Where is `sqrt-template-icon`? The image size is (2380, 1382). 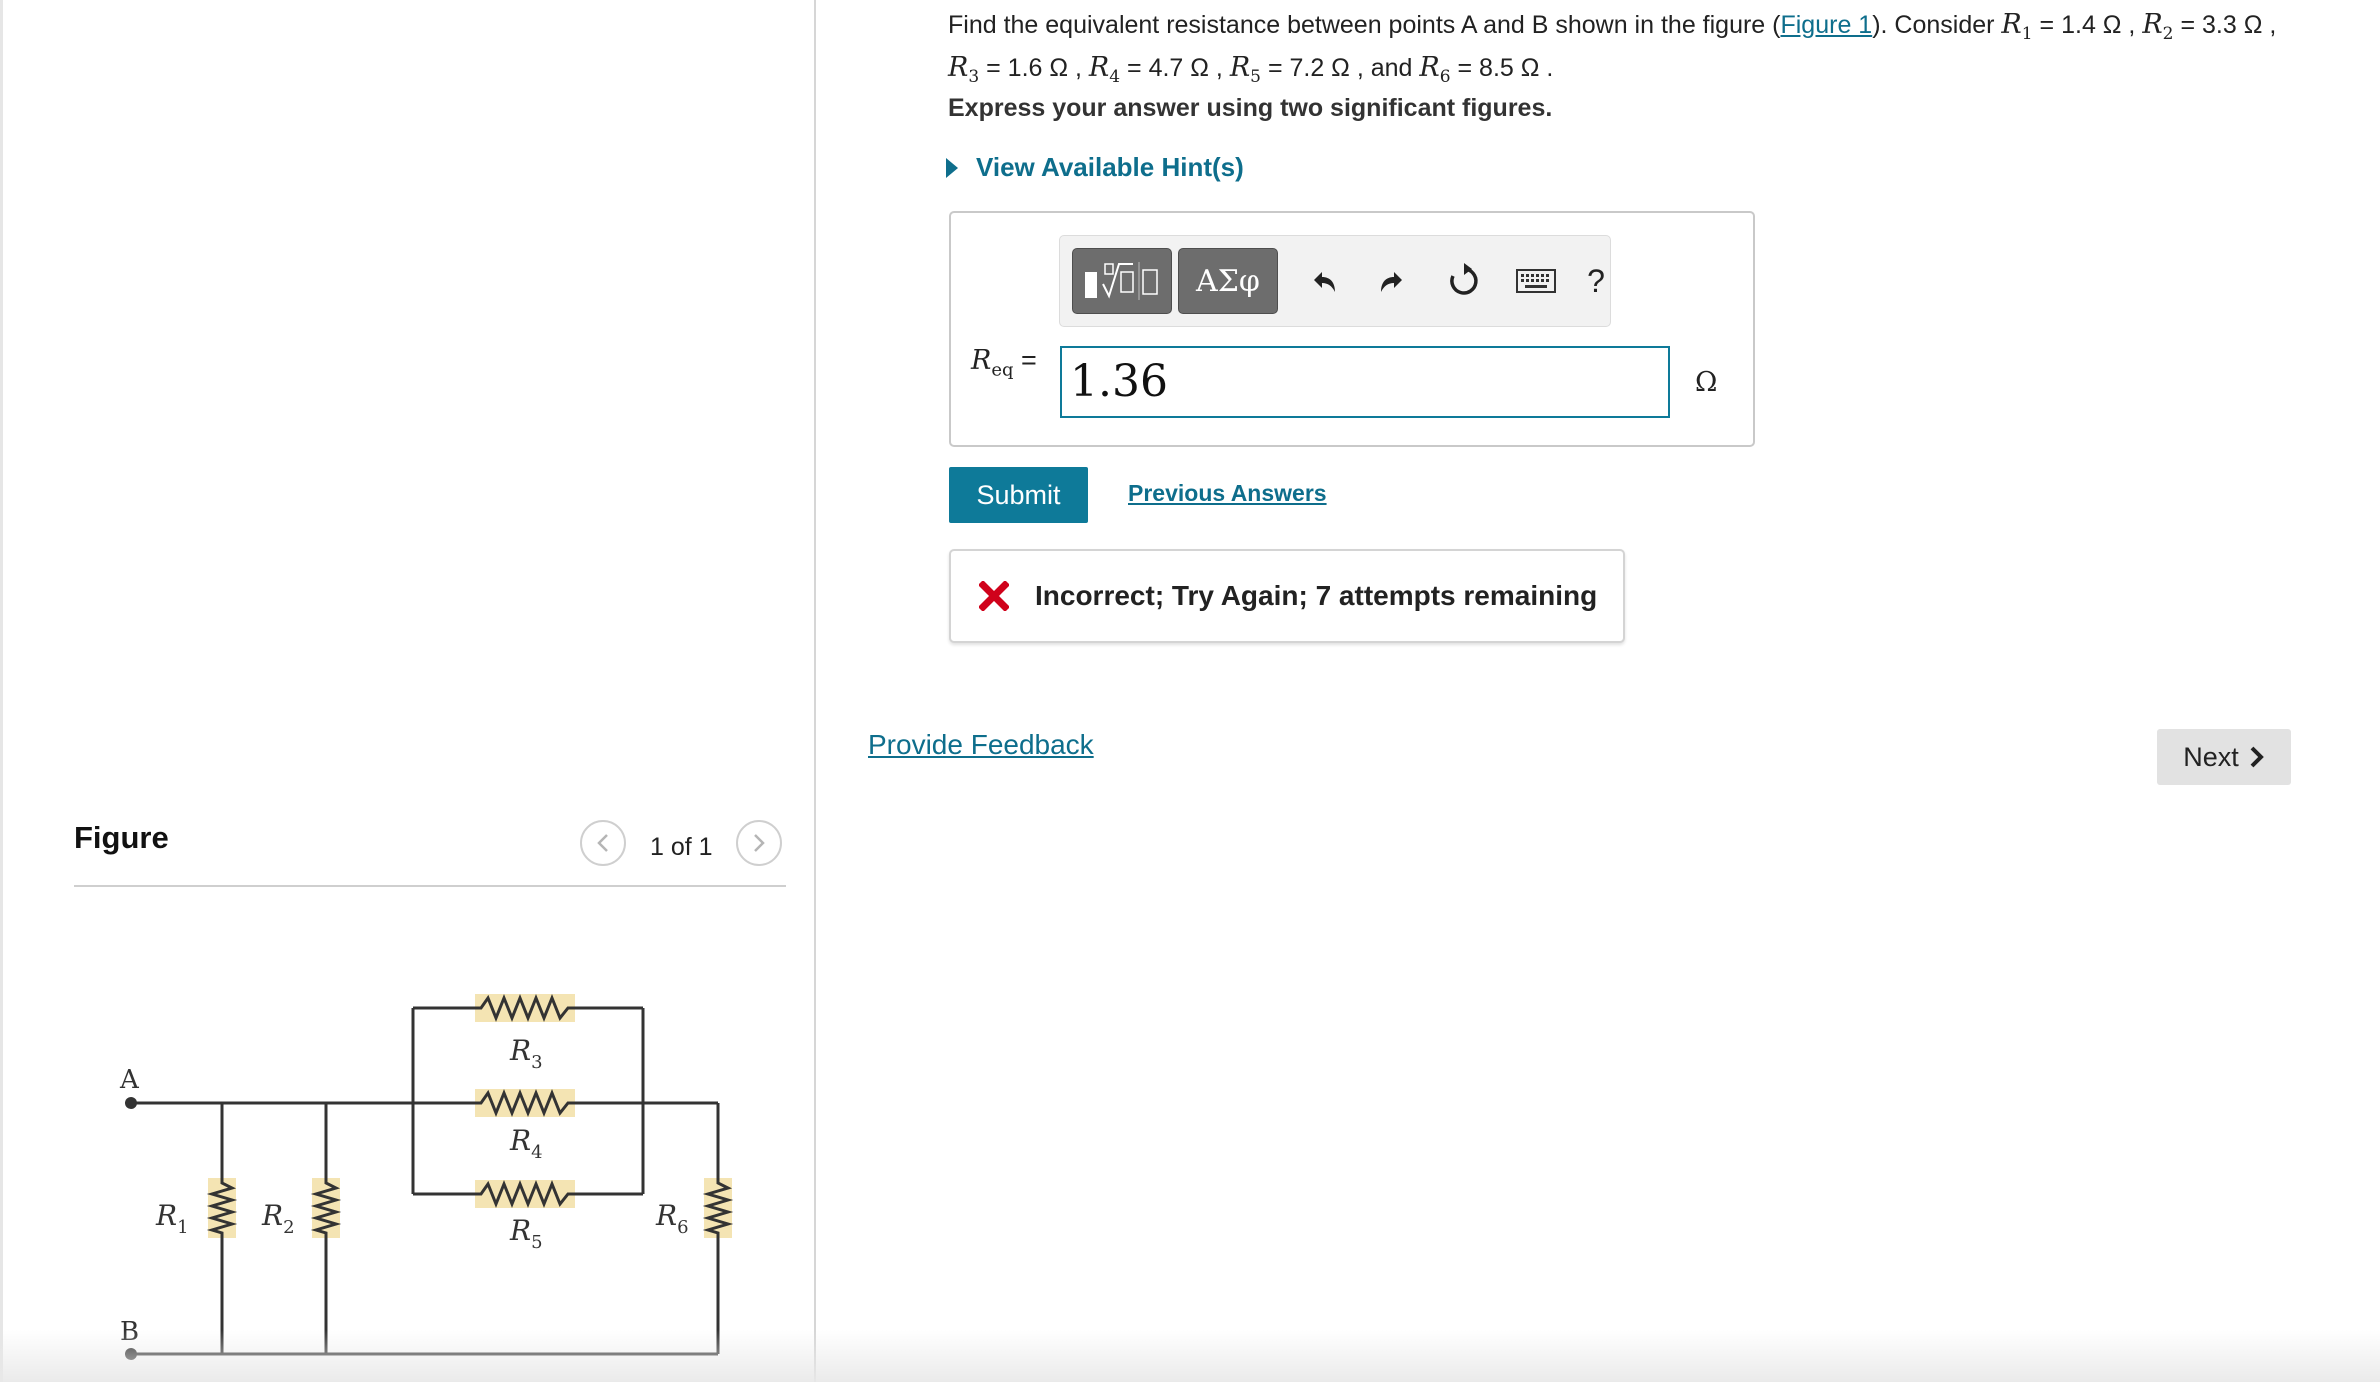
sqrt-template-icon is located at coordinates (1121, 281).